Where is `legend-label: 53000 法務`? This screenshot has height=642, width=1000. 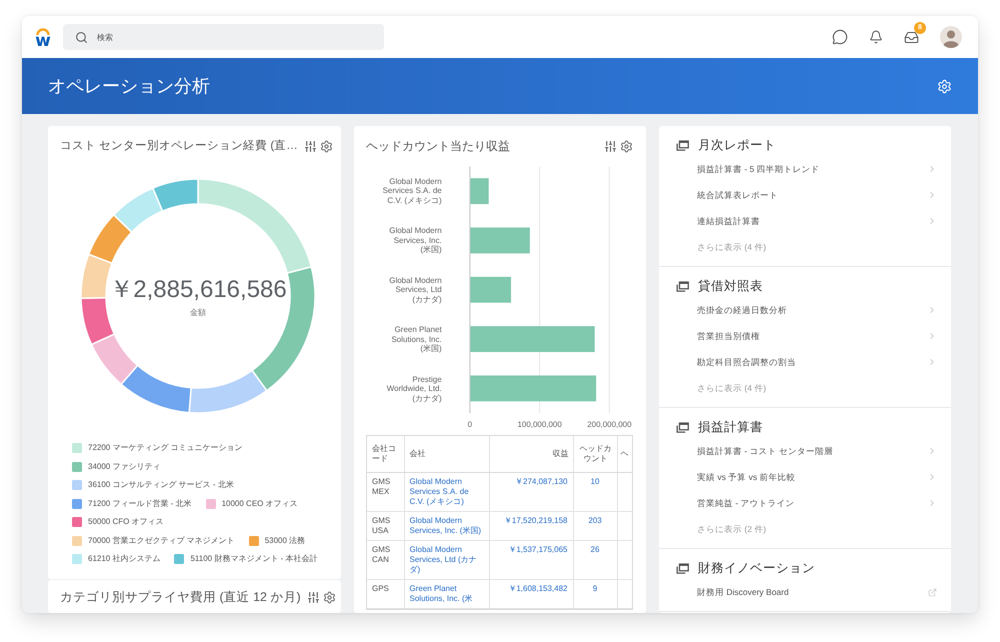
legend-label: 53000 法務 is located at coordinates (285, 541).